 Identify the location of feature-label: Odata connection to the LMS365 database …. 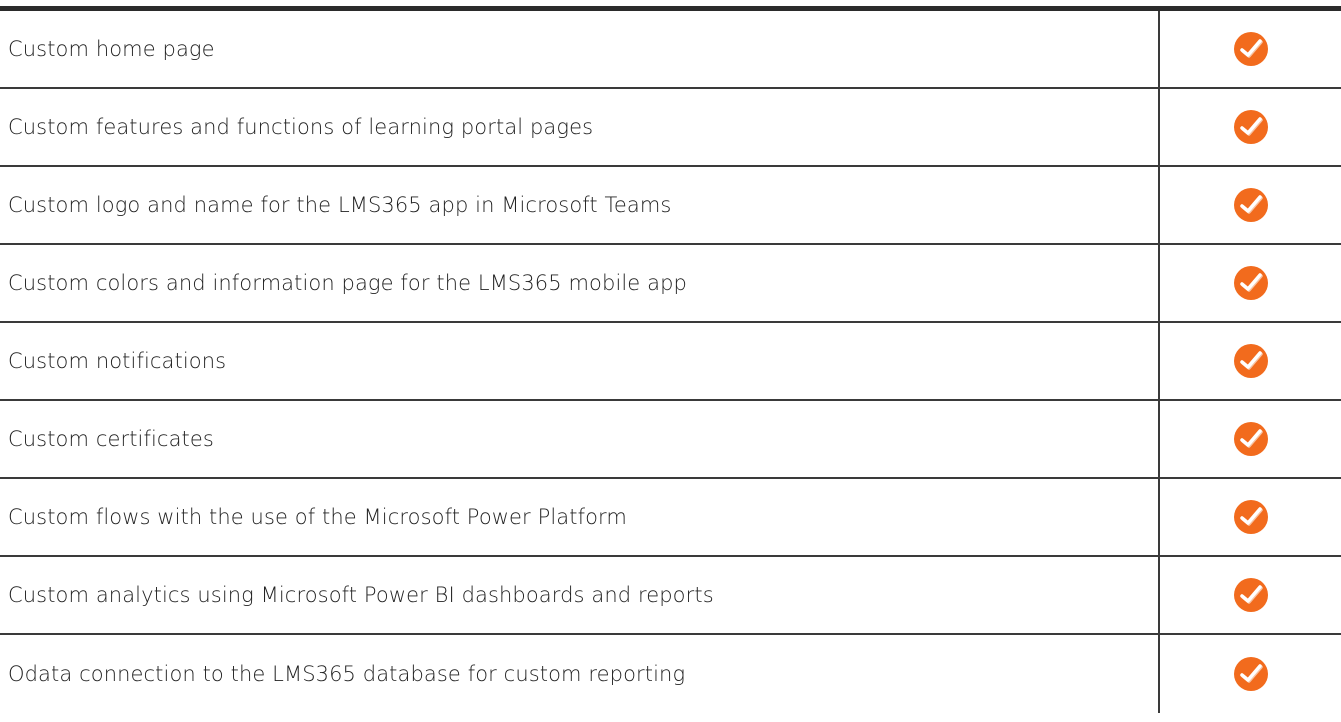
(347, 674).